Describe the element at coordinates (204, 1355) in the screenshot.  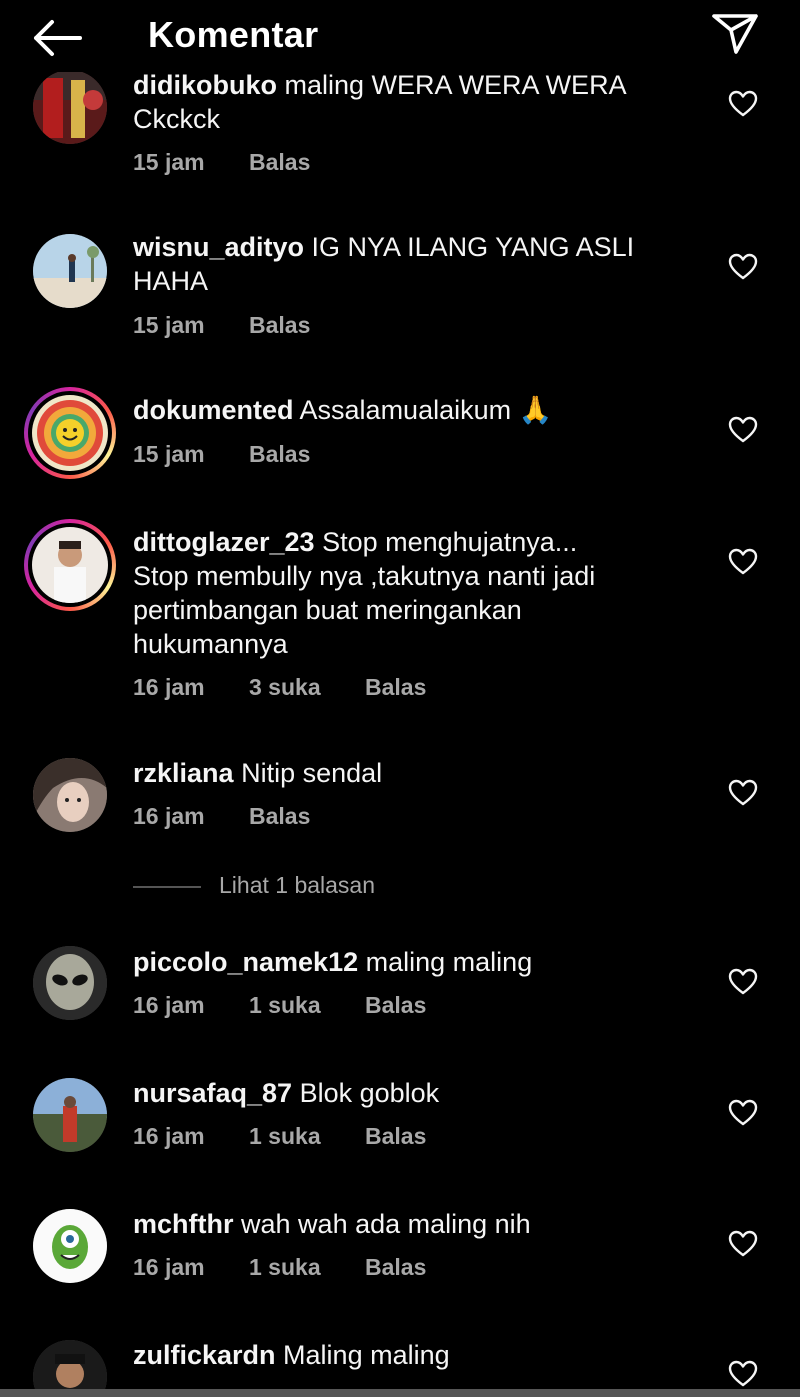
I see `comment-username: zulfickardn` at that location.